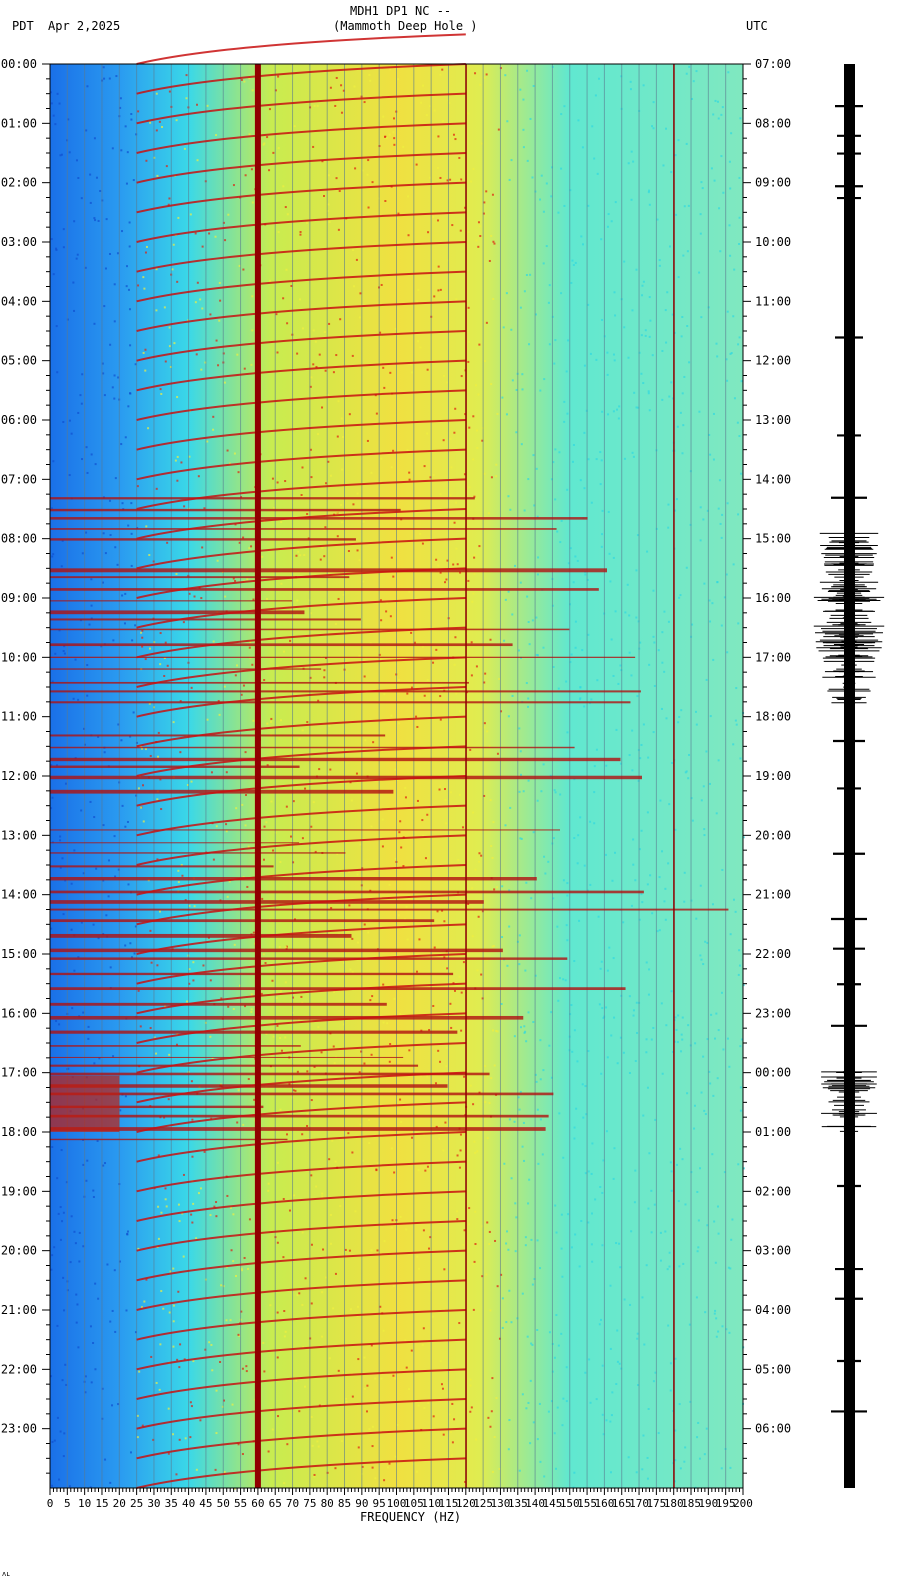 The width and height of the screenshot is (902, 1584). What do you see at coordinates (773, 1369) in the screenshot?
I see `y-tick-label-utc: 05:00` at bounding box center [773, 1369].